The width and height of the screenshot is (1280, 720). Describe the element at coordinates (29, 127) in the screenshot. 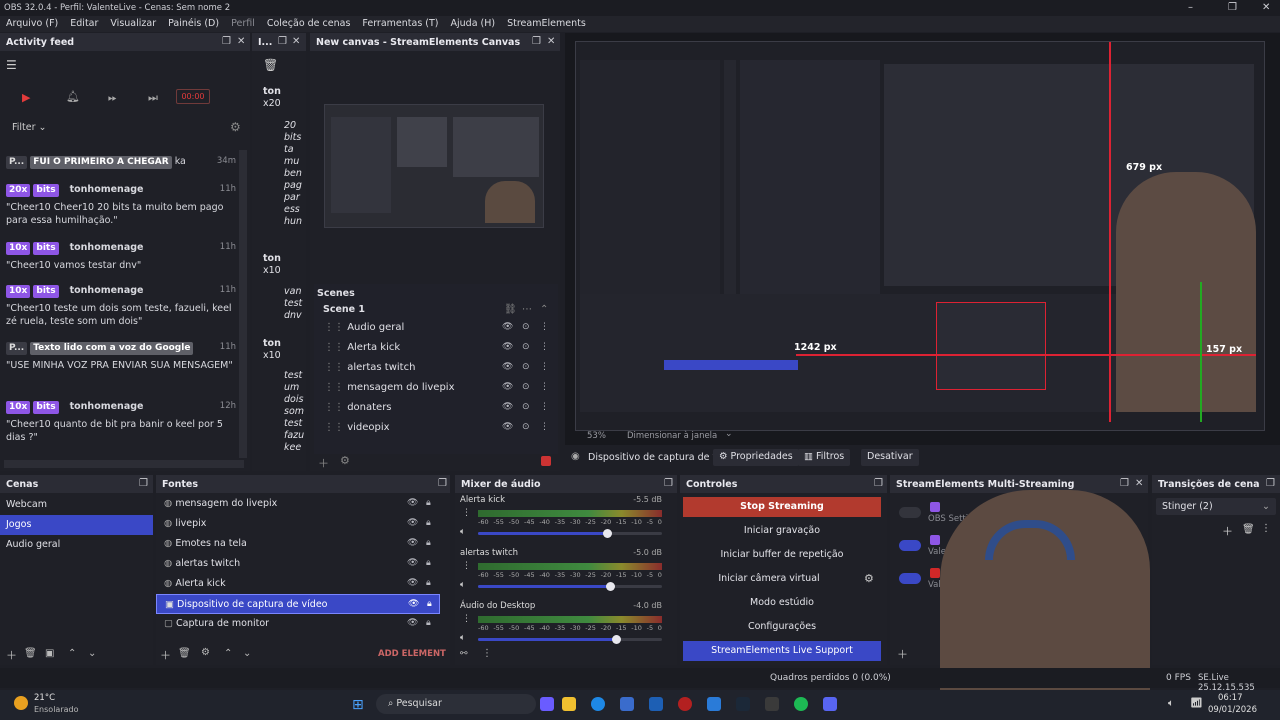

I see `filter-dropdown: Filter ⌄` at that location.